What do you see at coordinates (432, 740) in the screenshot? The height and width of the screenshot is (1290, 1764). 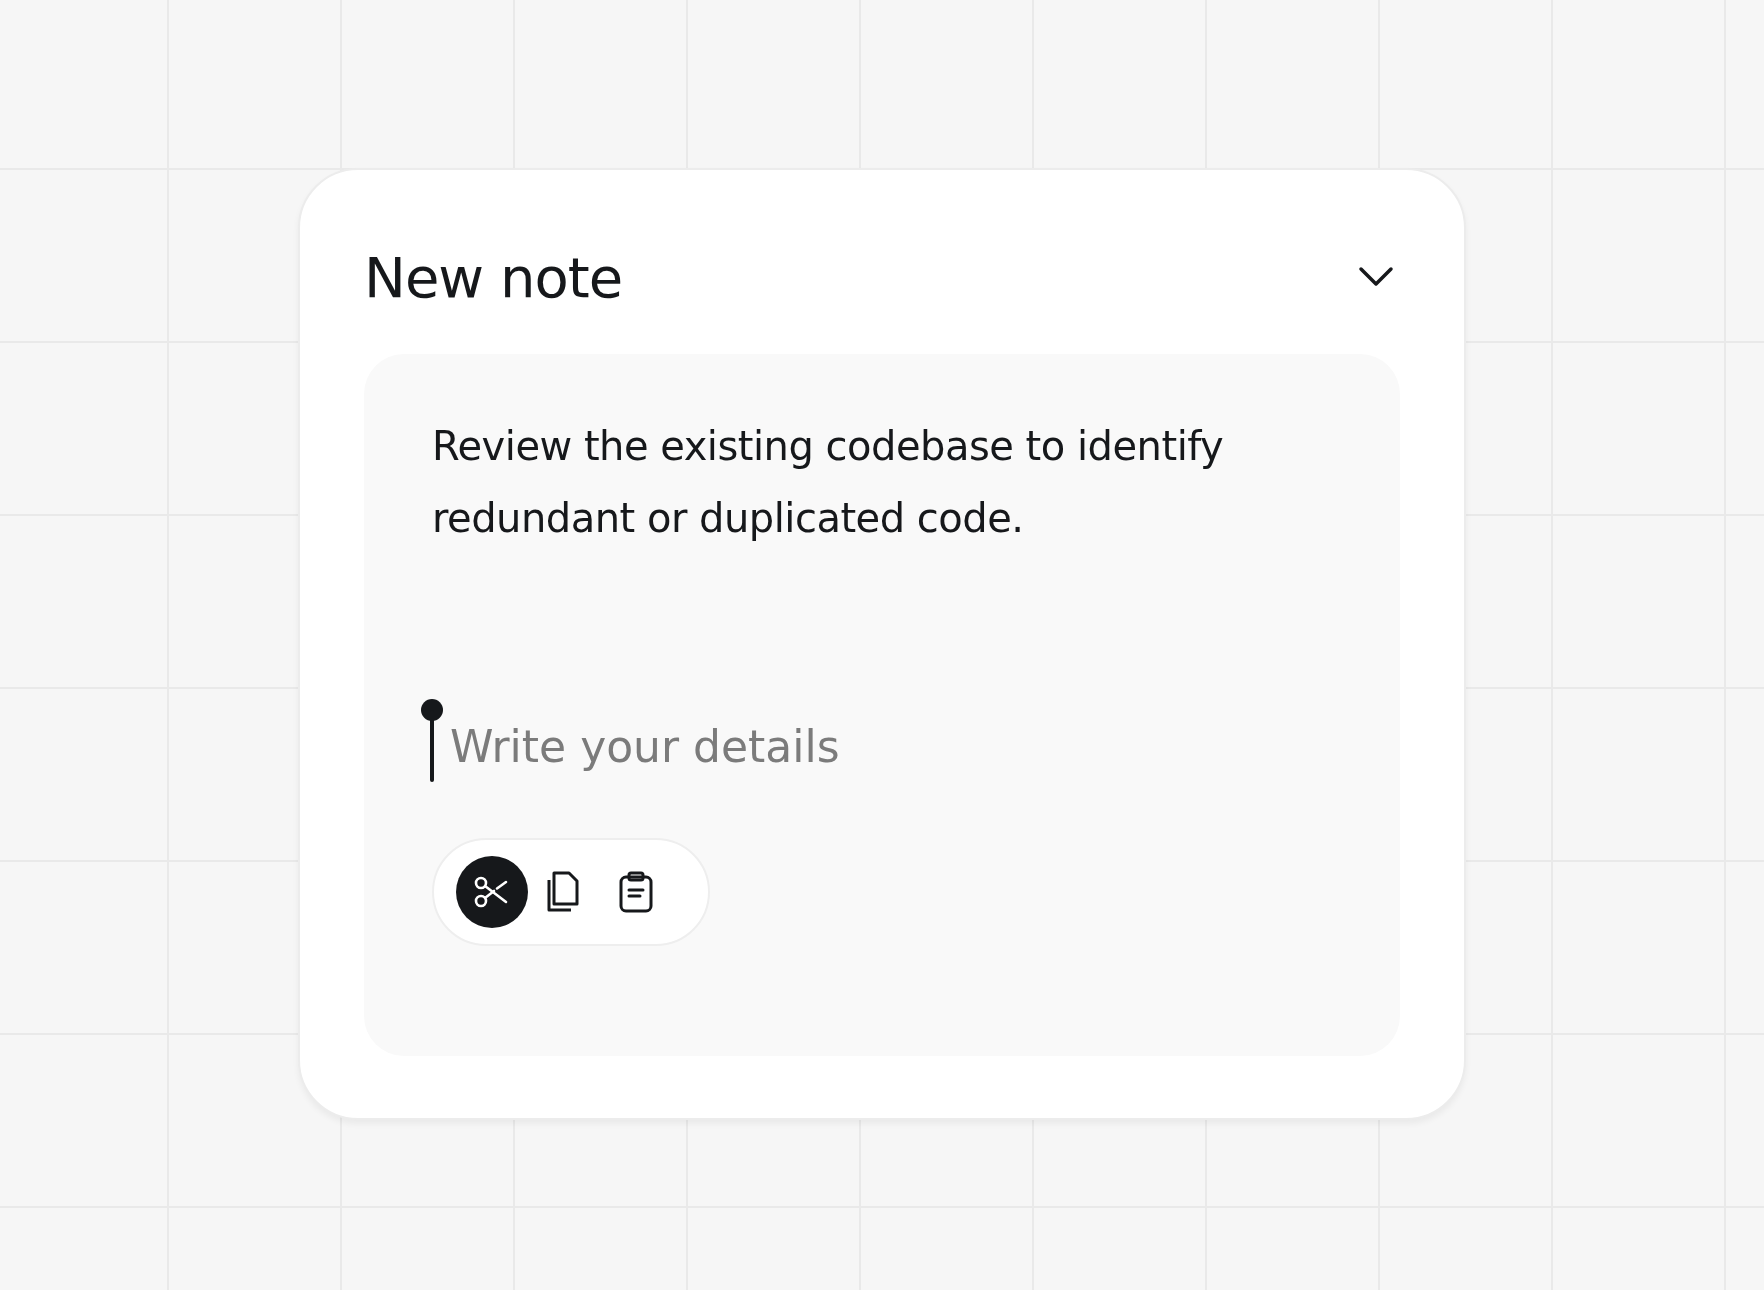 I see `text-cursor-icon` at bounding box center [432, 740].